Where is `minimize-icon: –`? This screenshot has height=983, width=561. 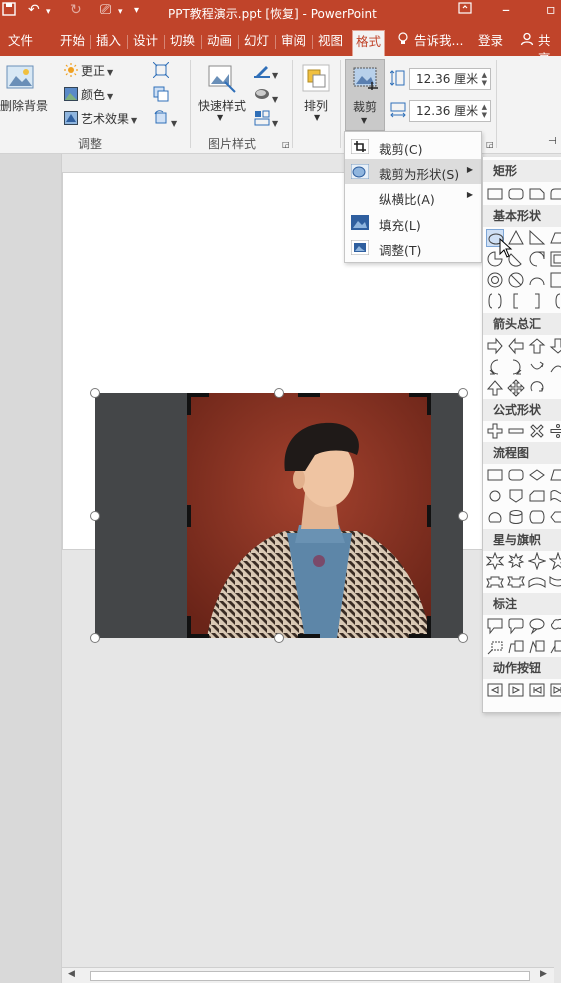 minimize-icon: – is located at coordinates (506, 9).